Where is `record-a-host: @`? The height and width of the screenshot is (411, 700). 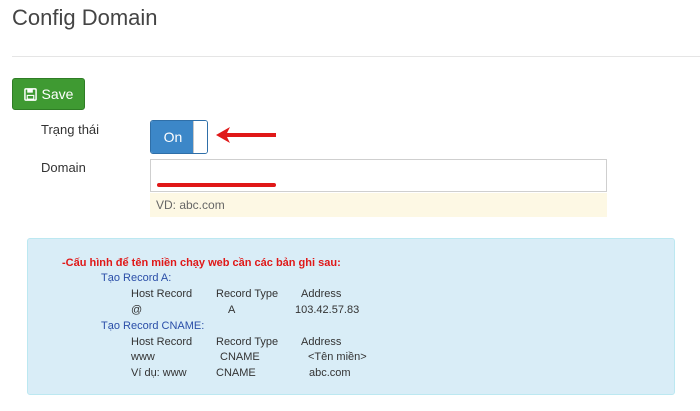 record-a-host: @ is located at coordinates (137, 310).